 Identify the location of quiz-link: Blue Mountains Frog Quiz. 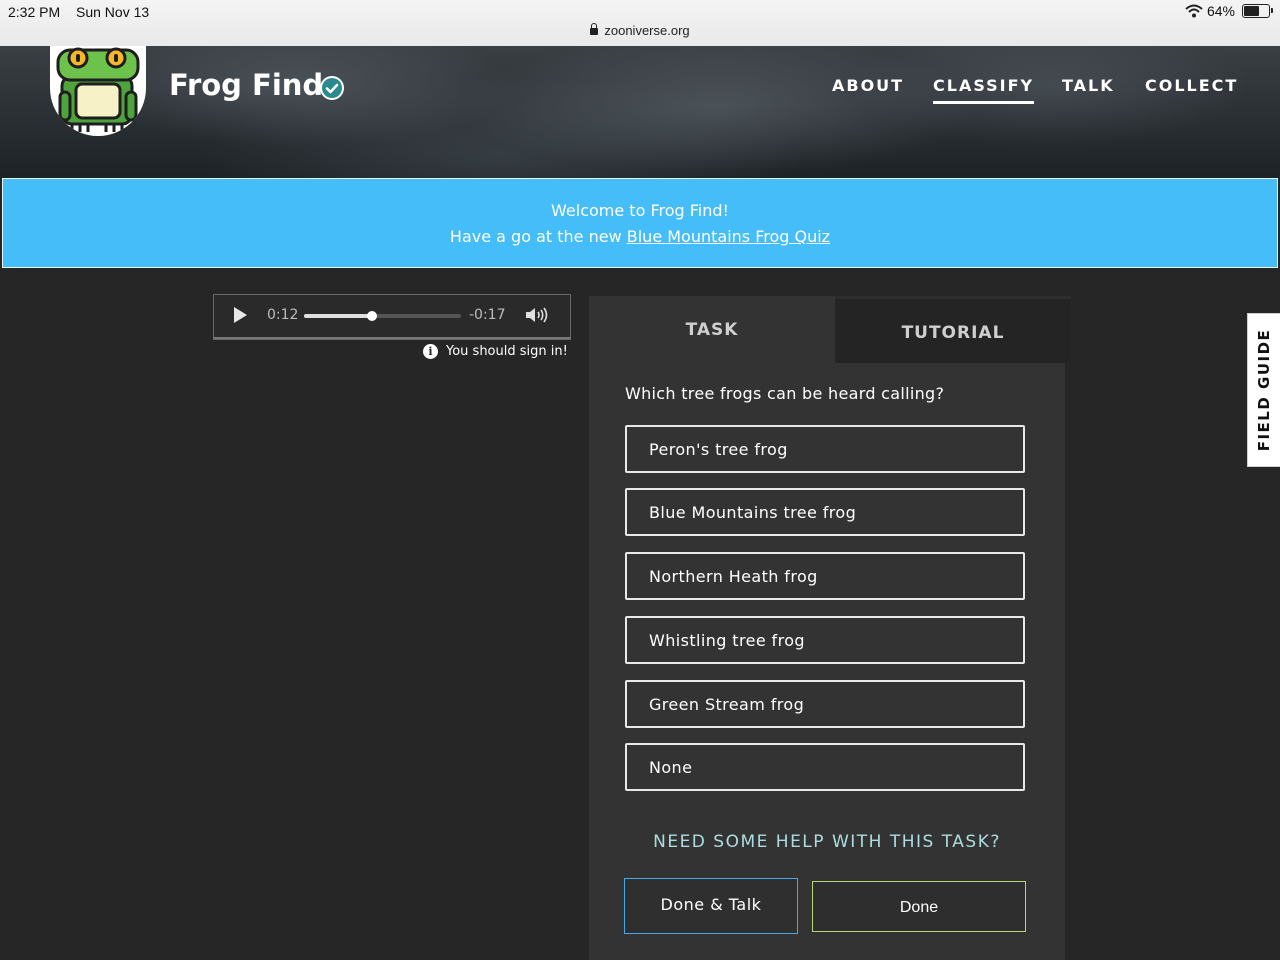
(728, 236).